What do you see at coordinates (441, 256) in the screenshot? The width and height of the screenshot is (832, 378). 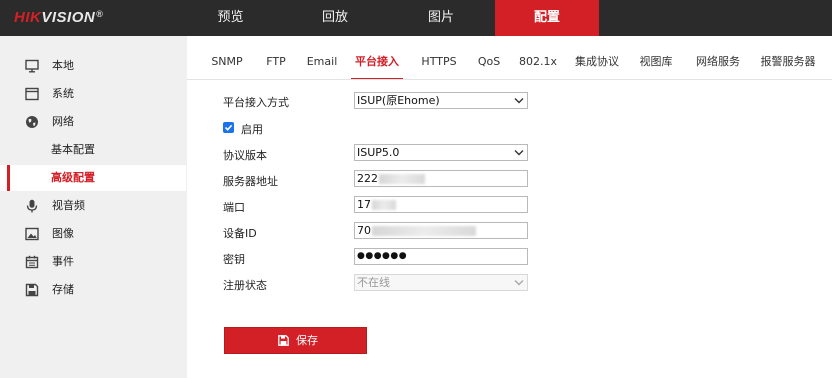 I see `key-input: ●●●●●●` at bounding box center [441, 256].